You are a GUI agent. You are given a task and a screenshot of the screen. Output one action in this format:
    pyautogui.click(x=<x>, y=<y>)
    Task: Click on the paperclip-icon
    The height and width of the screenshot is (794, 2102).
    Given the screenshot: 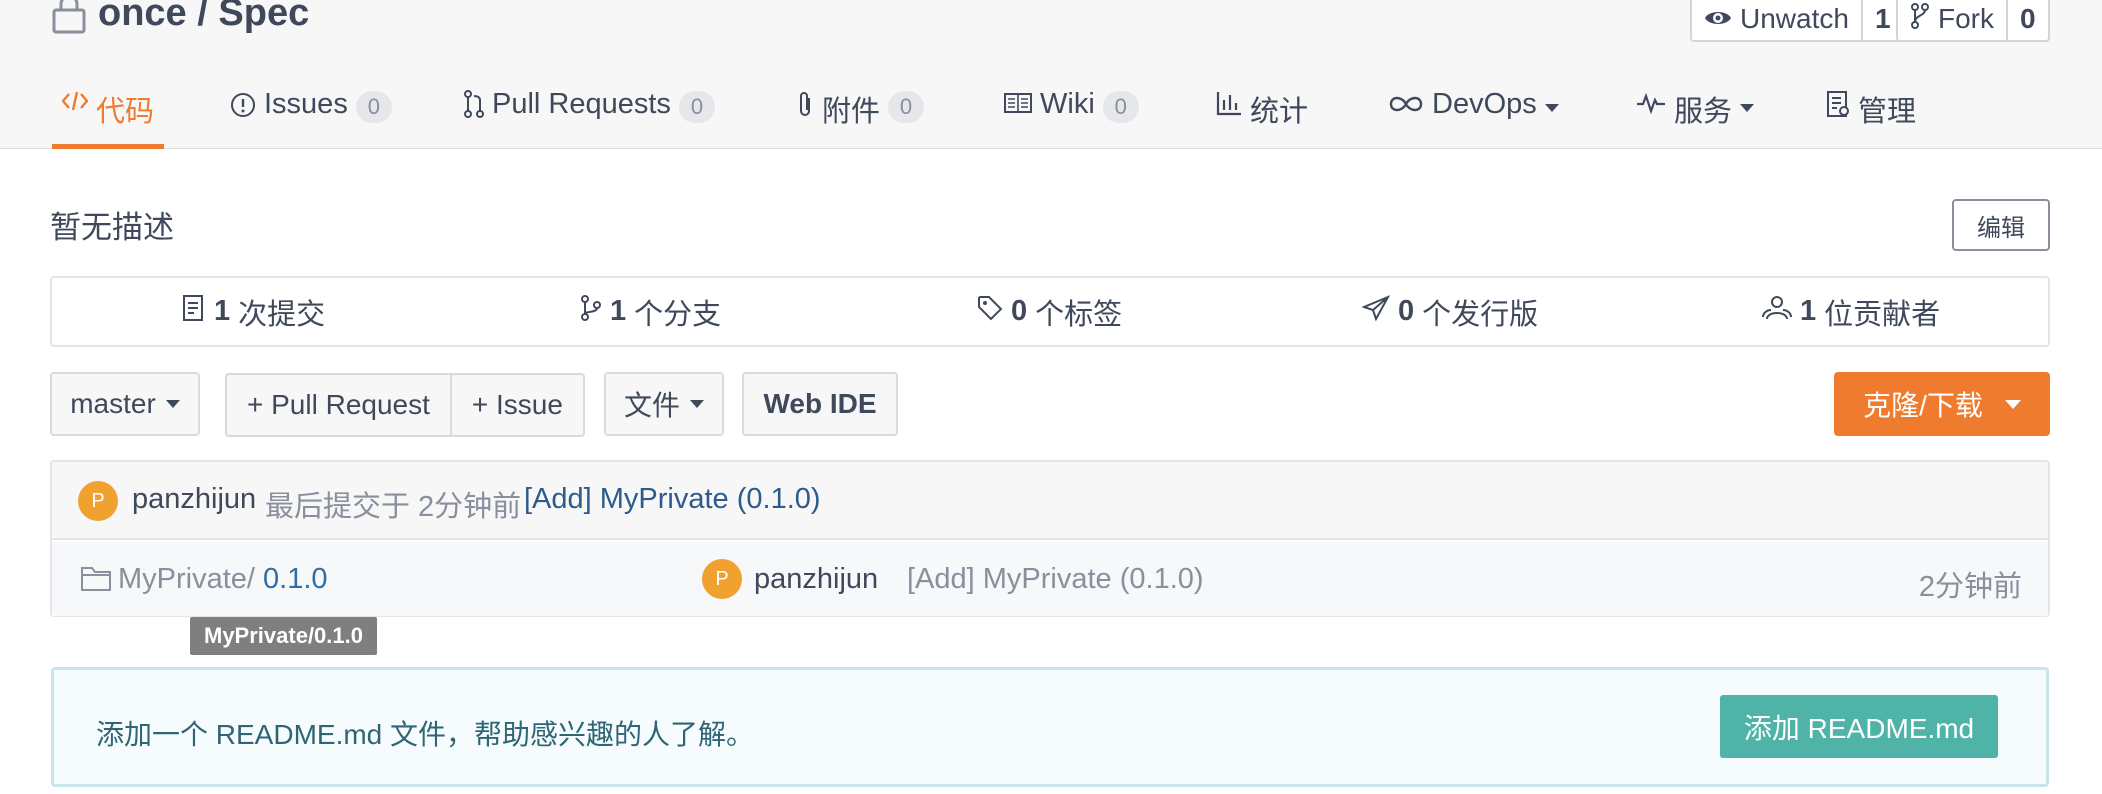 What is the action you would take?
    pyautogui.click(x=805, y=108)
    